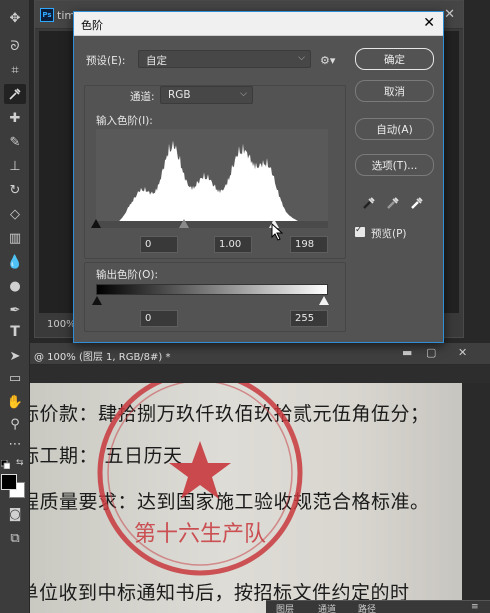 The image size is (490, 613). What do you see at coordinates (324, 300) in the screenshot?
I see `output-white-slider` at bounding box center [324, 300].